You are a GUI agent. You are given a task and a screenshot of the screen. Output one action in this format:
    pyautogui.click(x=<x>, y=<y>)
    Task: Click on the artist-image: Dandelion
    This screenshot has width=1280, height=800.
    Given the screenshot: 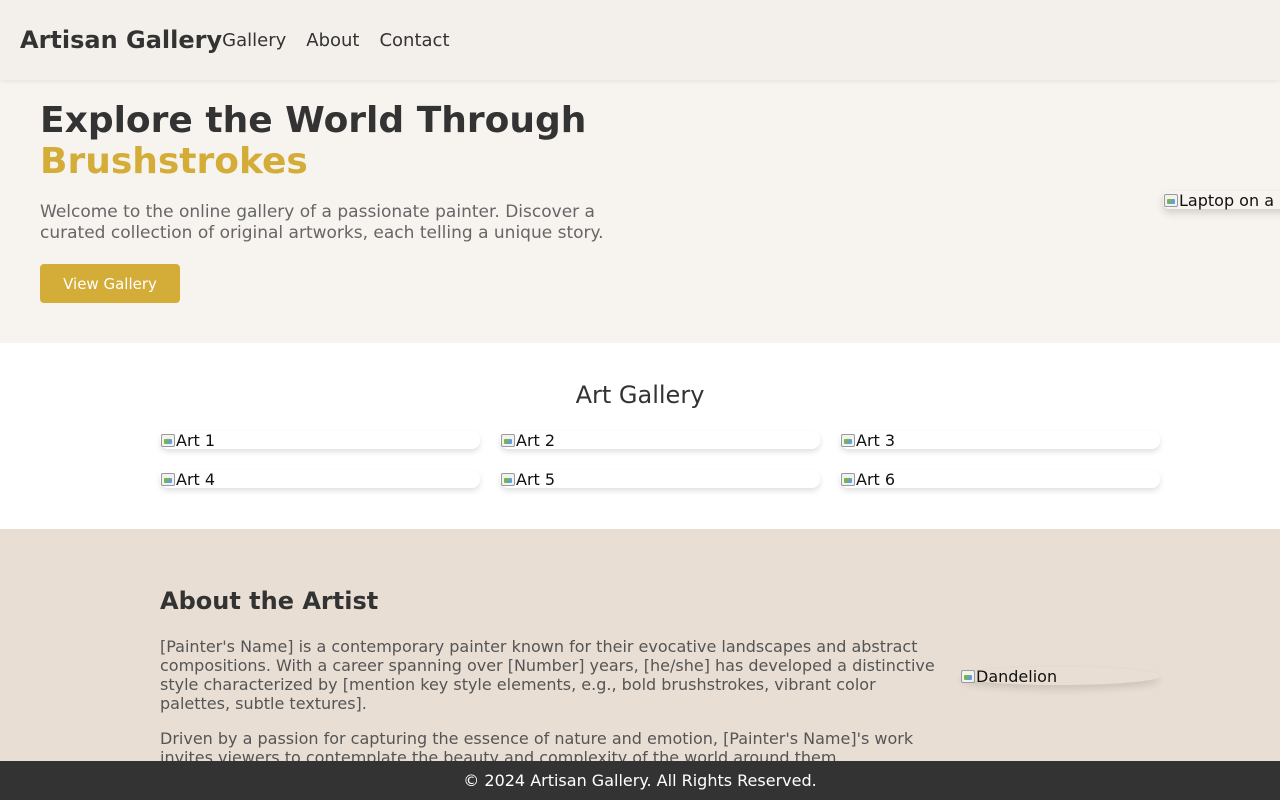 What is the action you would take?
    pyautogui.click(x=1060, y=676)
    